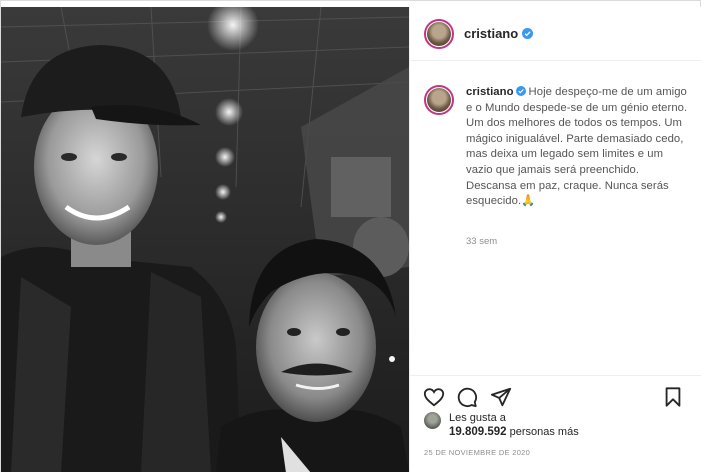 The height and width of the screenshot is (472, 701). Describe the element at coordinates (477, 452) in the screenshot. I see `post-date: 25 DE NOVIEMBRE DE 2020` at that location.